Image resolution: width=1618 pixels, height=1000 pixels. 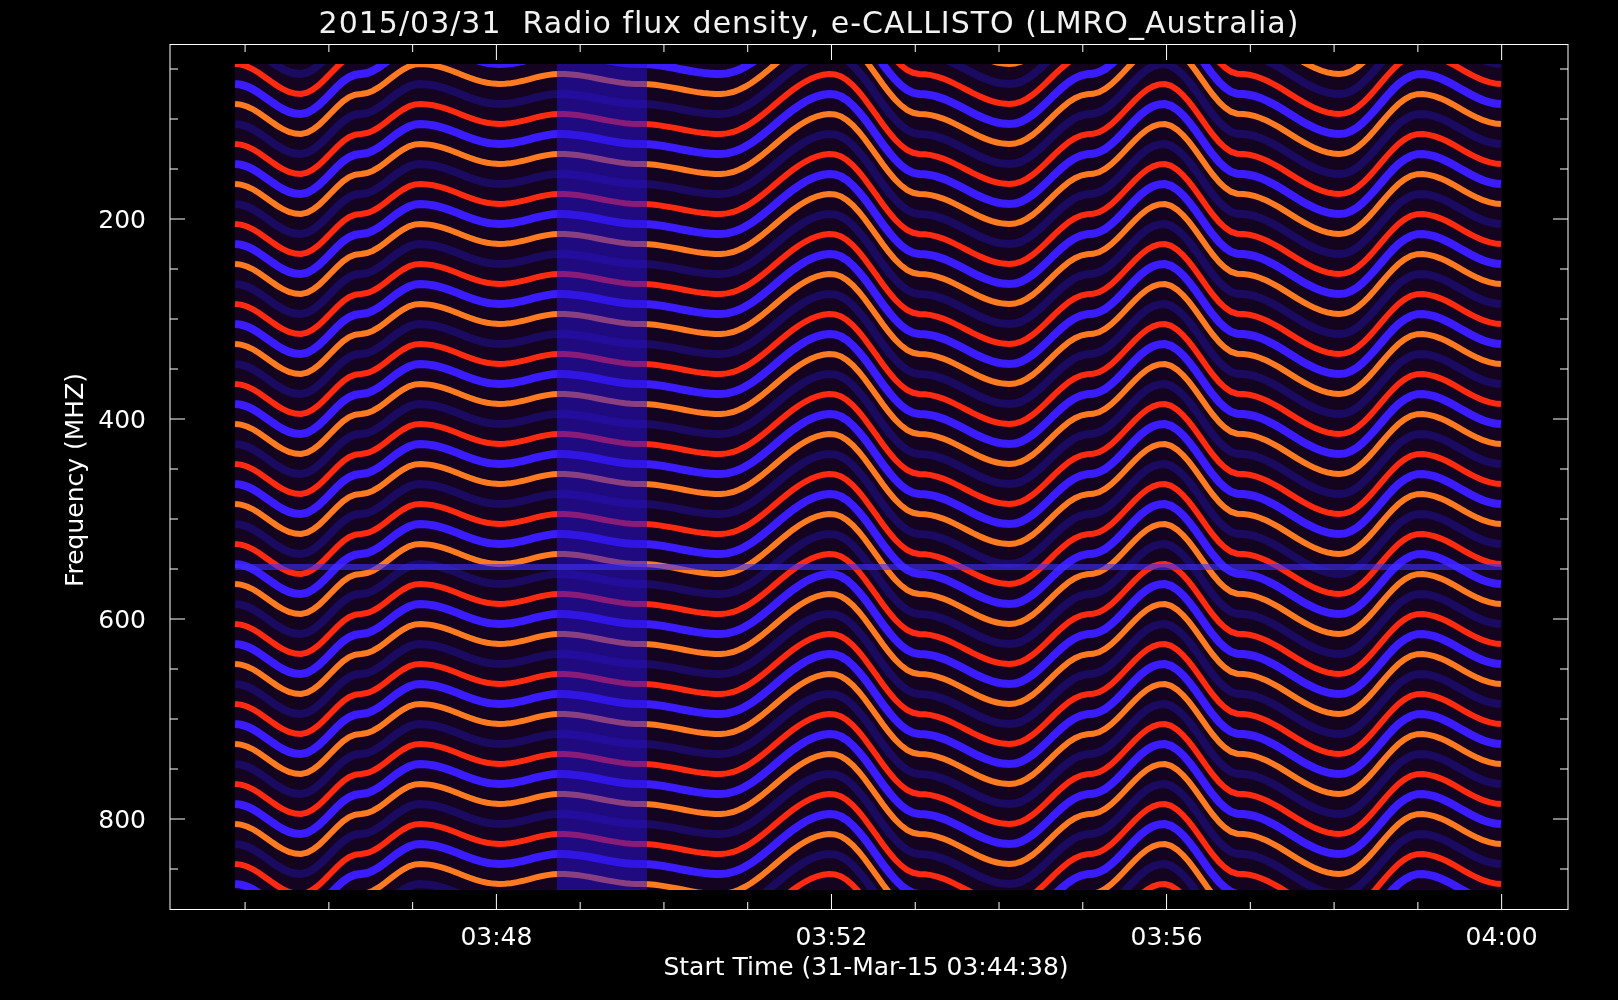 I want to click on tick-label: 03:52, so click(x=831, y=936).